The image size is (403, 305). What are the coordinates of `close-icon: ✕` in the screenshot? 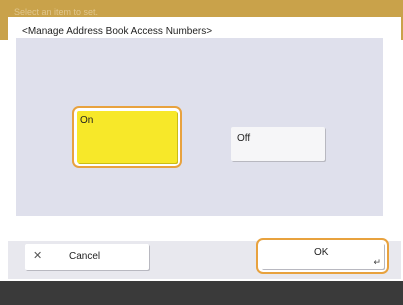 It's located at (38, 256).